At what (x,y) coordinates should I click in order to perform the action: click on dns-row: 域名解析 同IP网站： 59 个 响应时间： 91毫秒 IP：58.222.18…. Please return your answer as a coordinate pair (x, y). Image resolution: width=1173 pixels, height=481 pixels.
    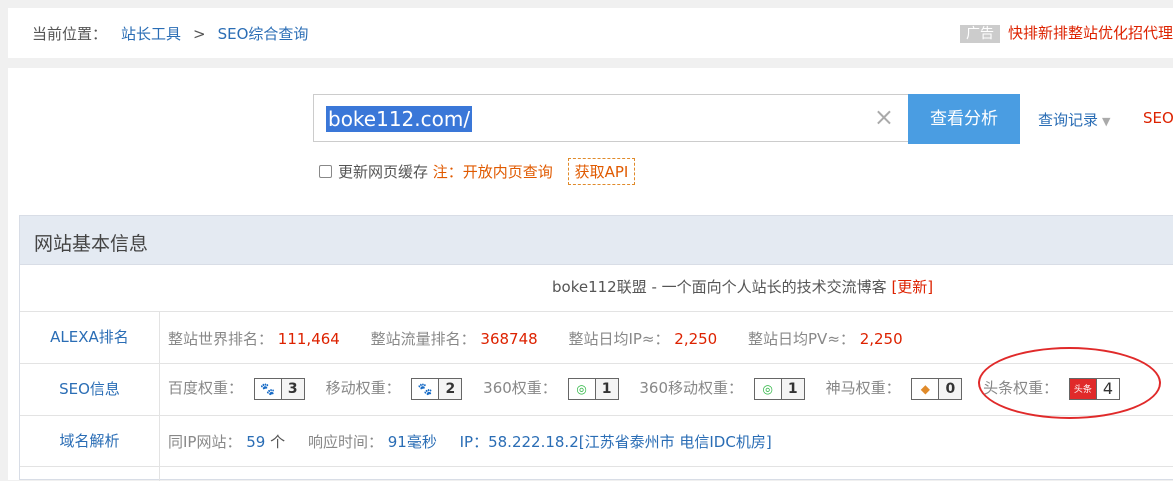
    Looking at the image, I should click on (596, 441).